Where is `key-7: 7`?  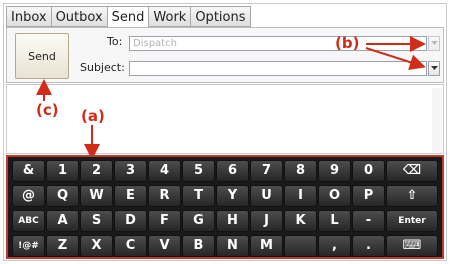 key-7: 7 is located at coordinates (266, 171).